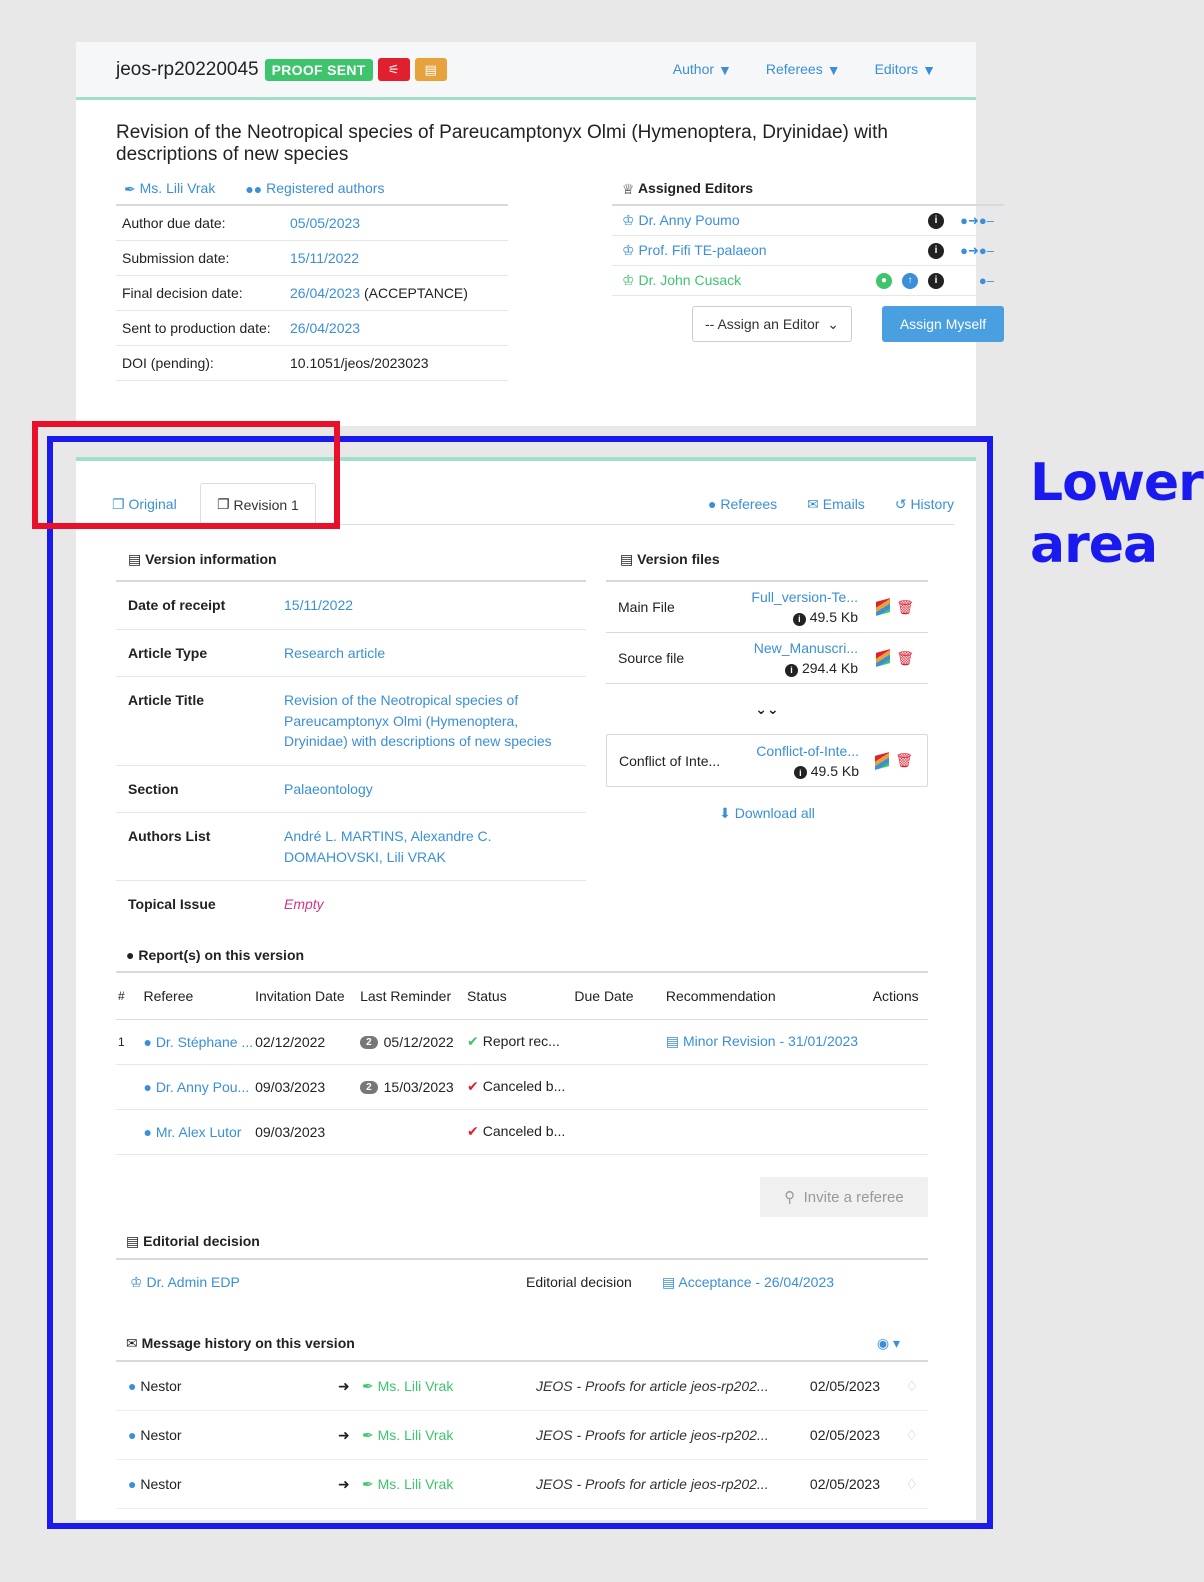  Describe the element at coordinates (325, 223) in the screenshot. I see `author-due-date: 05/05/2023` at that location.